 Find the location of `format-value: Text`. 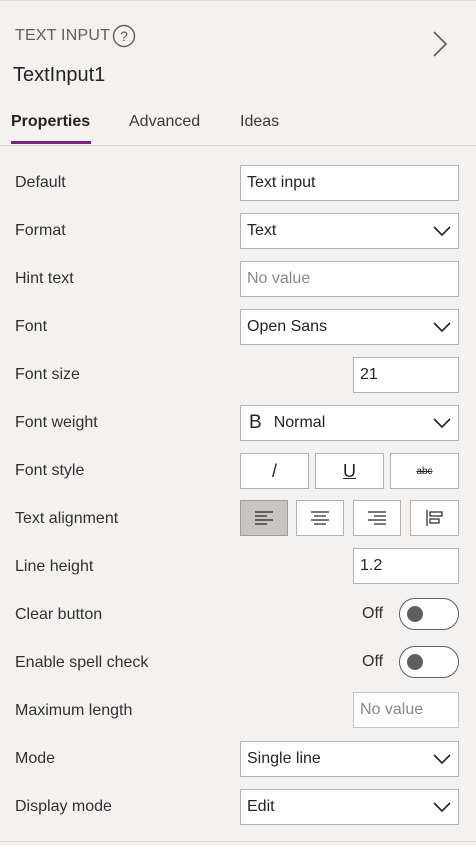

format-value: Text is located at coordinates (262, 230).